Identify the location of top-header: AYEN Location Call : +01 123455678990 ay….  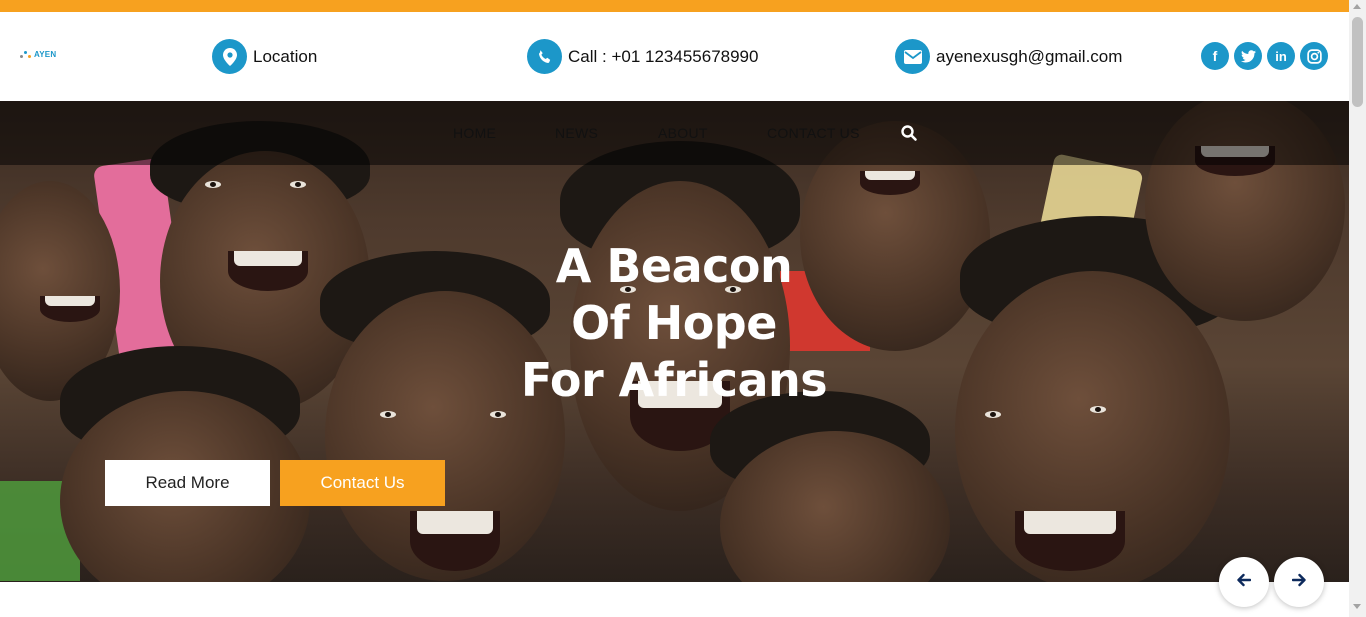
(674, 56).